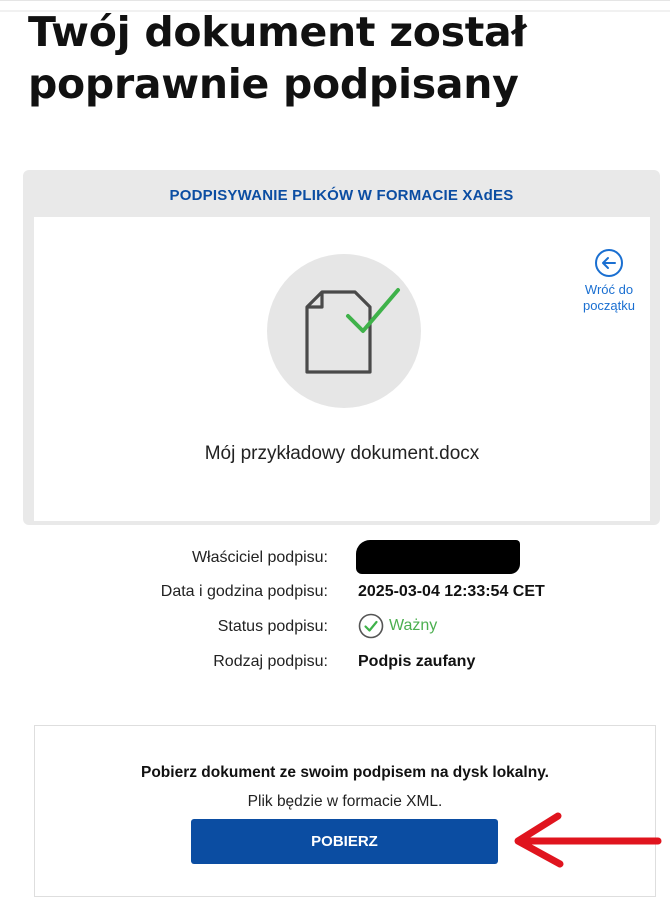 The image size is (670, 897). What do you see at coordinates (335, 627) in the screenshot?
I see `status-row: Status podpisu: Ważny` at bounding box center [335, 627].